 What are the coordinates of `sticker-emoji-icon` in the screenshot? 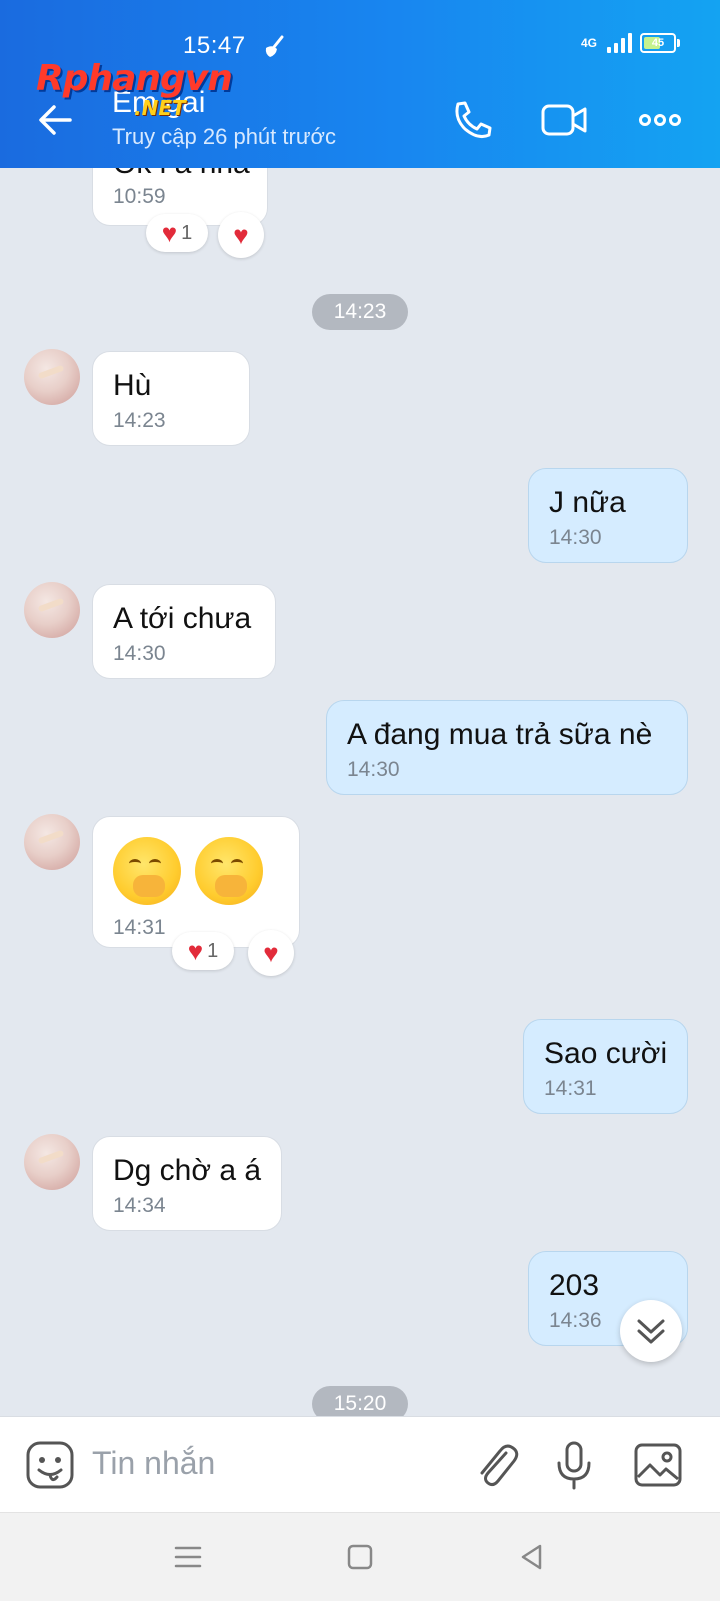 It's located at (50, 1465).